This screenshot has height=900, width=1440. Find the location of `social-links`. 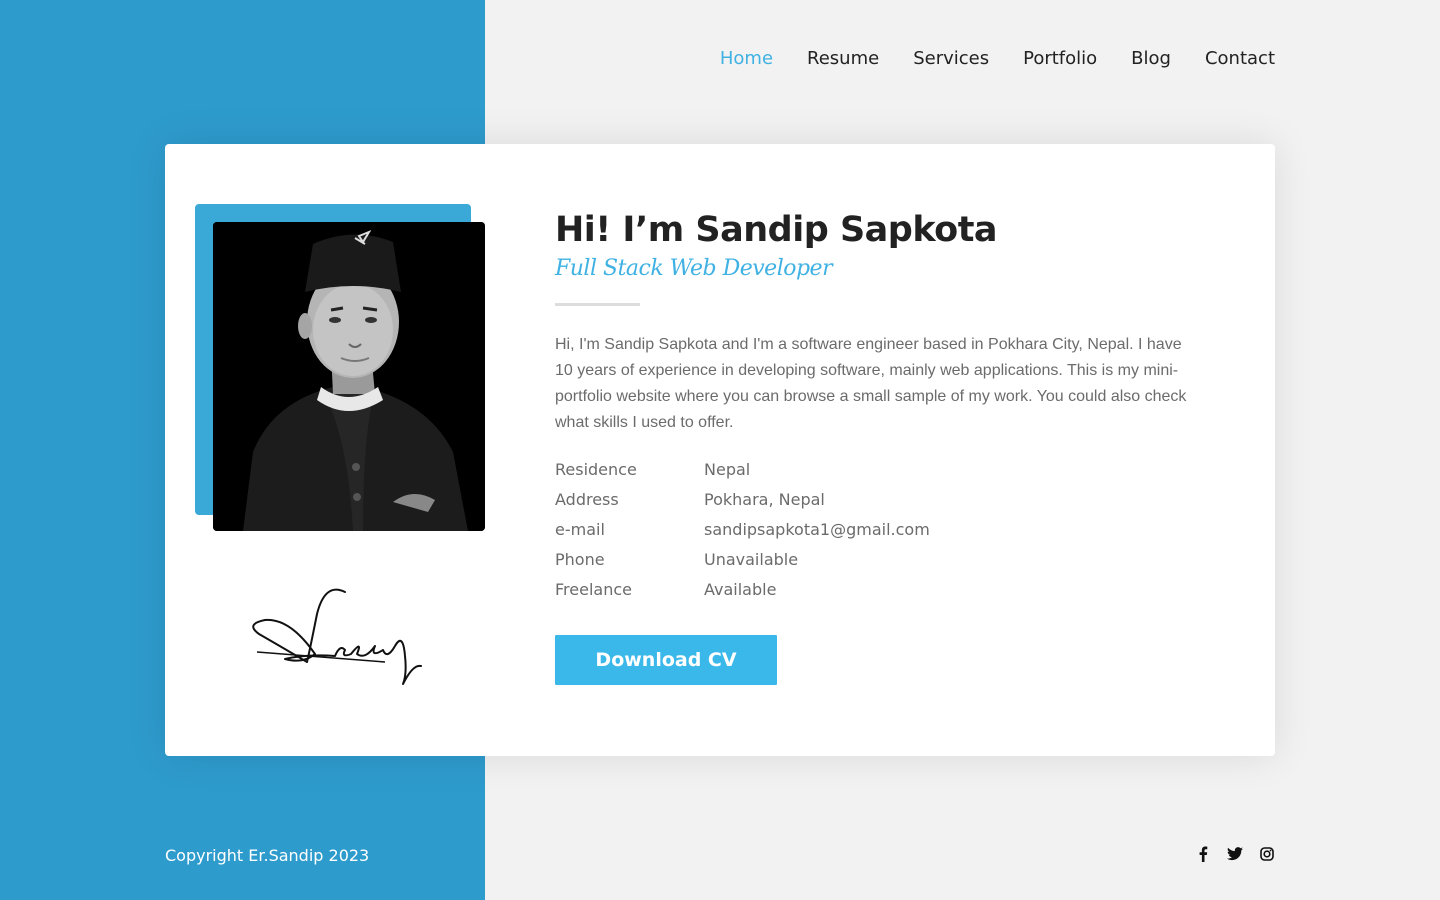

social-links is located at coordinates (1235, 854).